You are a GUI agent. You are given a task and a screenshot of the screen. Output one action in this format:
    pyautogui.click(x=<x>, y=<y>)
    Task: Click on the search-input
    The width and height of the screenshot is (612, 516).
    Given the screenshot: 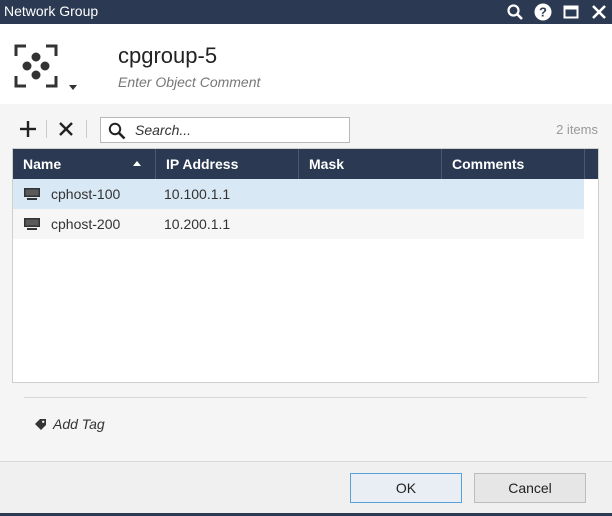 What is the action you would take?
    pyautogui.click(x=240, y=130)
    